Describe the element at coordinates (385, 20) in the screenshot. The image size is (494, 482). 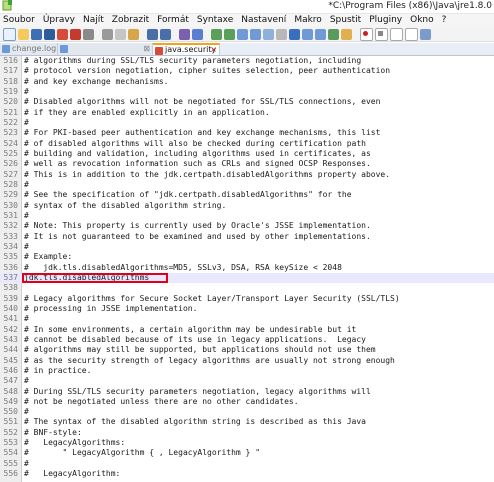
I see `menu-pluginy: Pluginy` at that location.